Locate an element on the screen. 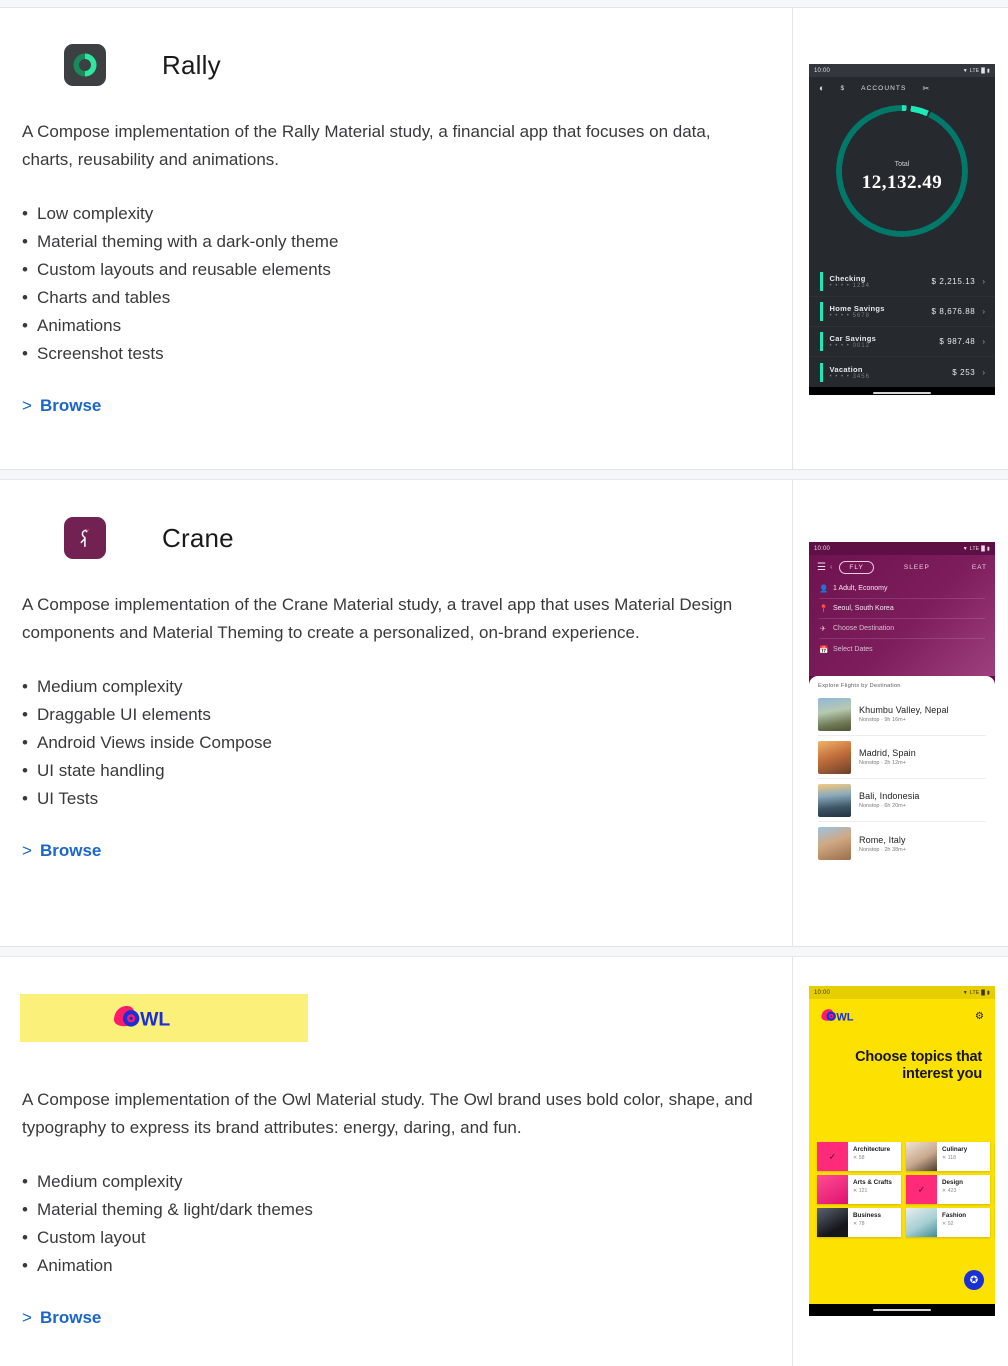  owl-app-bar: WL ⚙ is located at coordinates (902, 1013).